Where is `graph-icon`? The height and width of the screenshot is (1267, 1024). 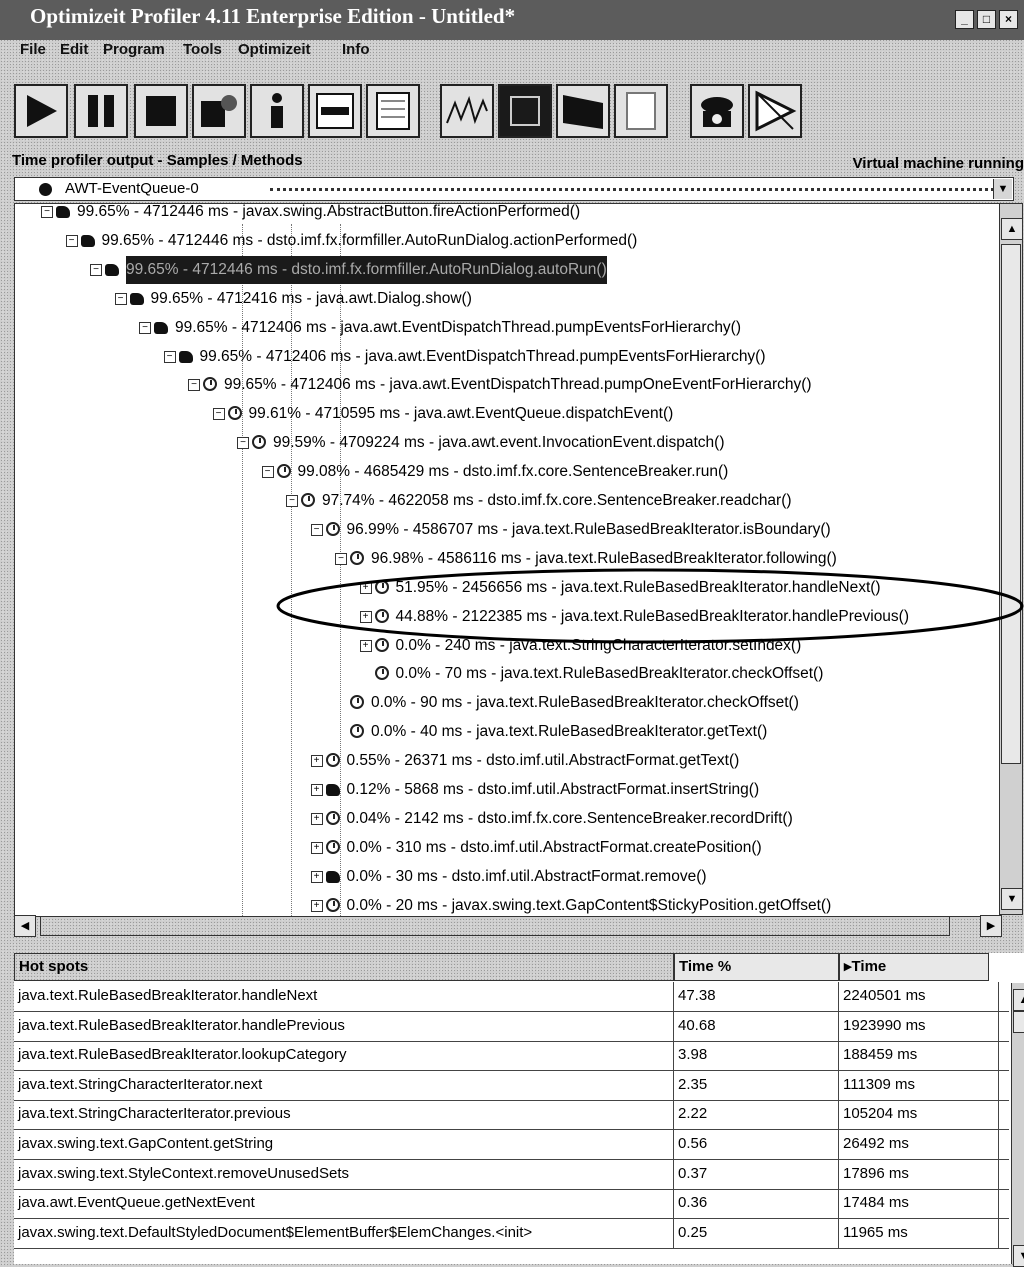
graph-icon is located at coordinates (467, 111).